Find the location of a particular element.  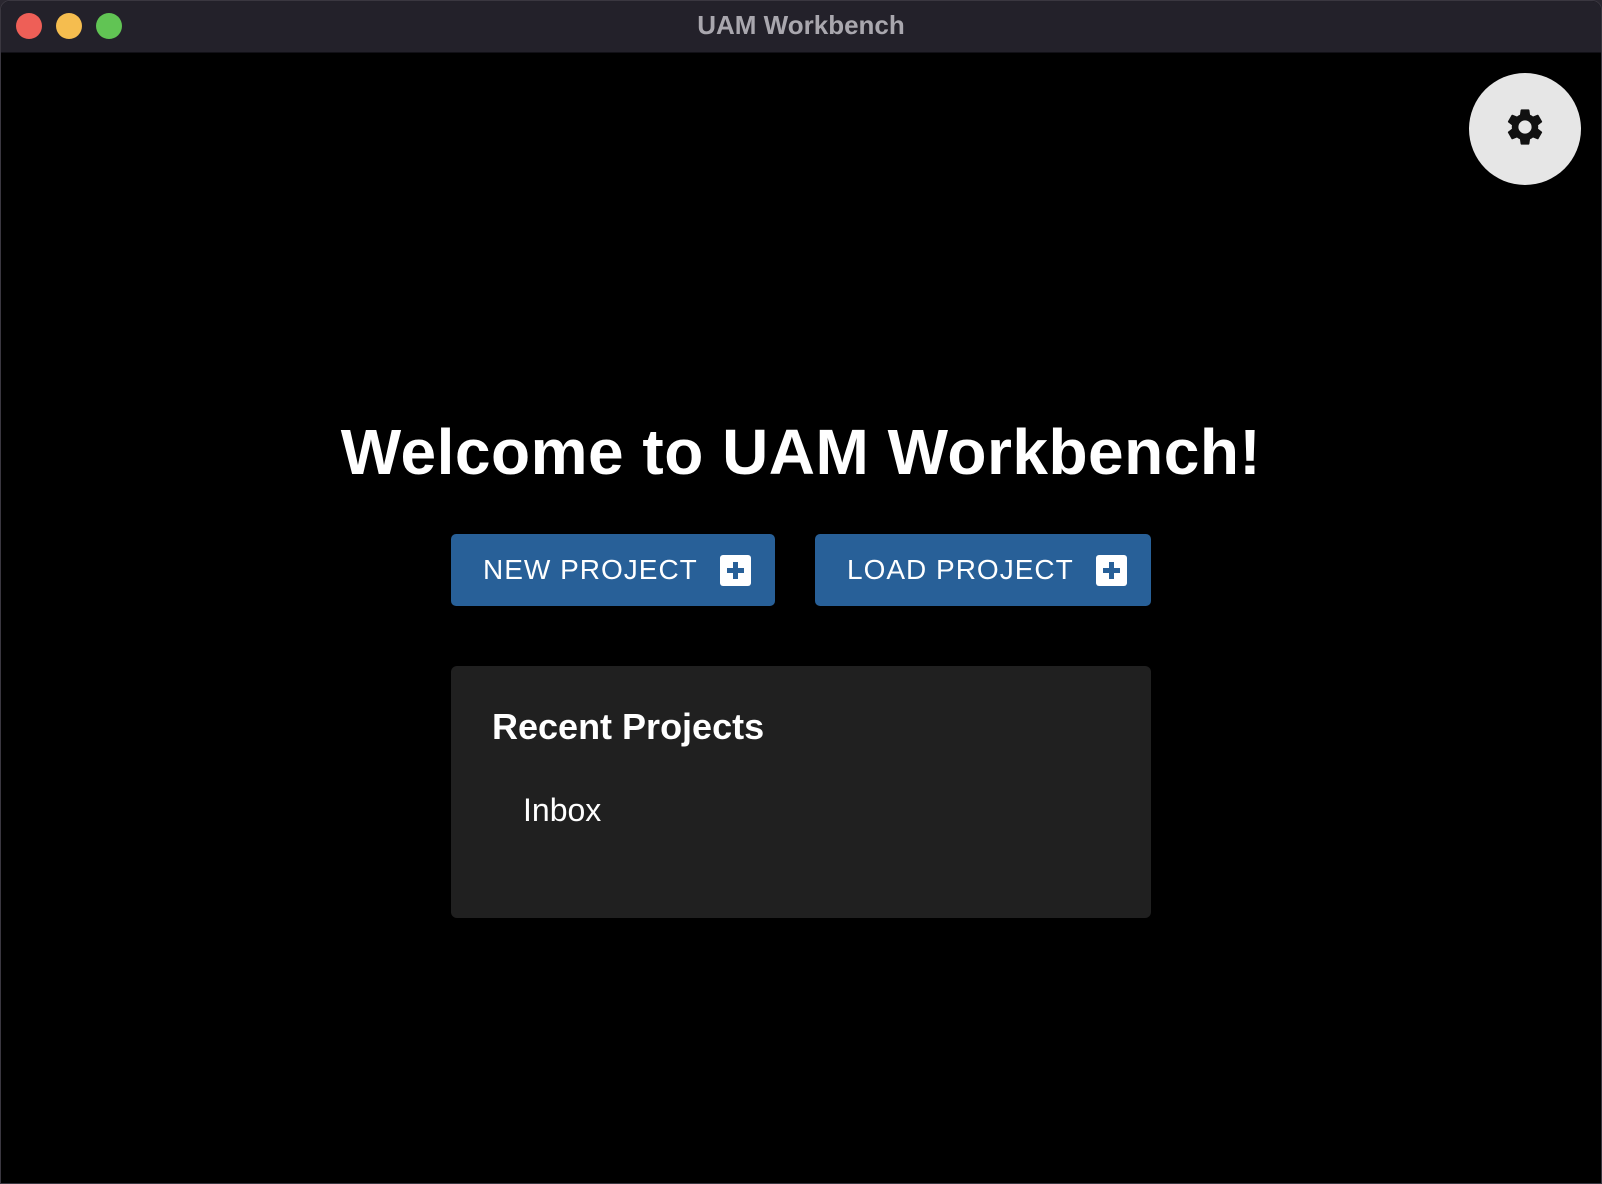

recent-projects-title: Recent Projects is located at coordinates (628, 726).